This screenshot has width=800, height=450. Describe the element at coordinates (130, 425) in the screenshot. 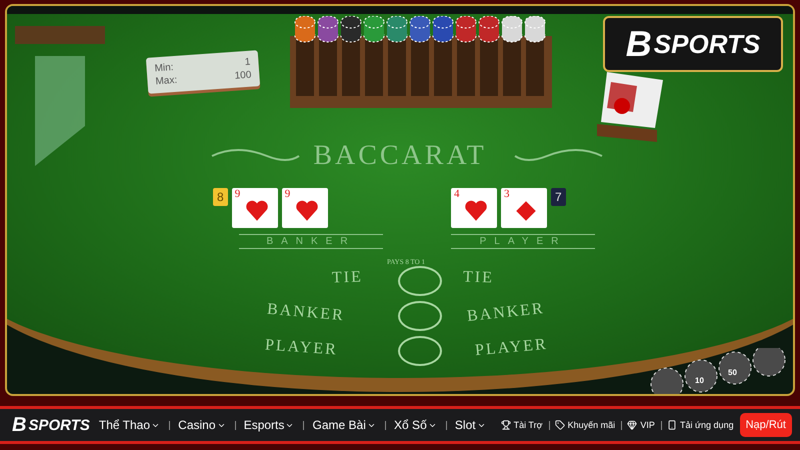

I see `nav-menu-item: Thể Thao` at that location.